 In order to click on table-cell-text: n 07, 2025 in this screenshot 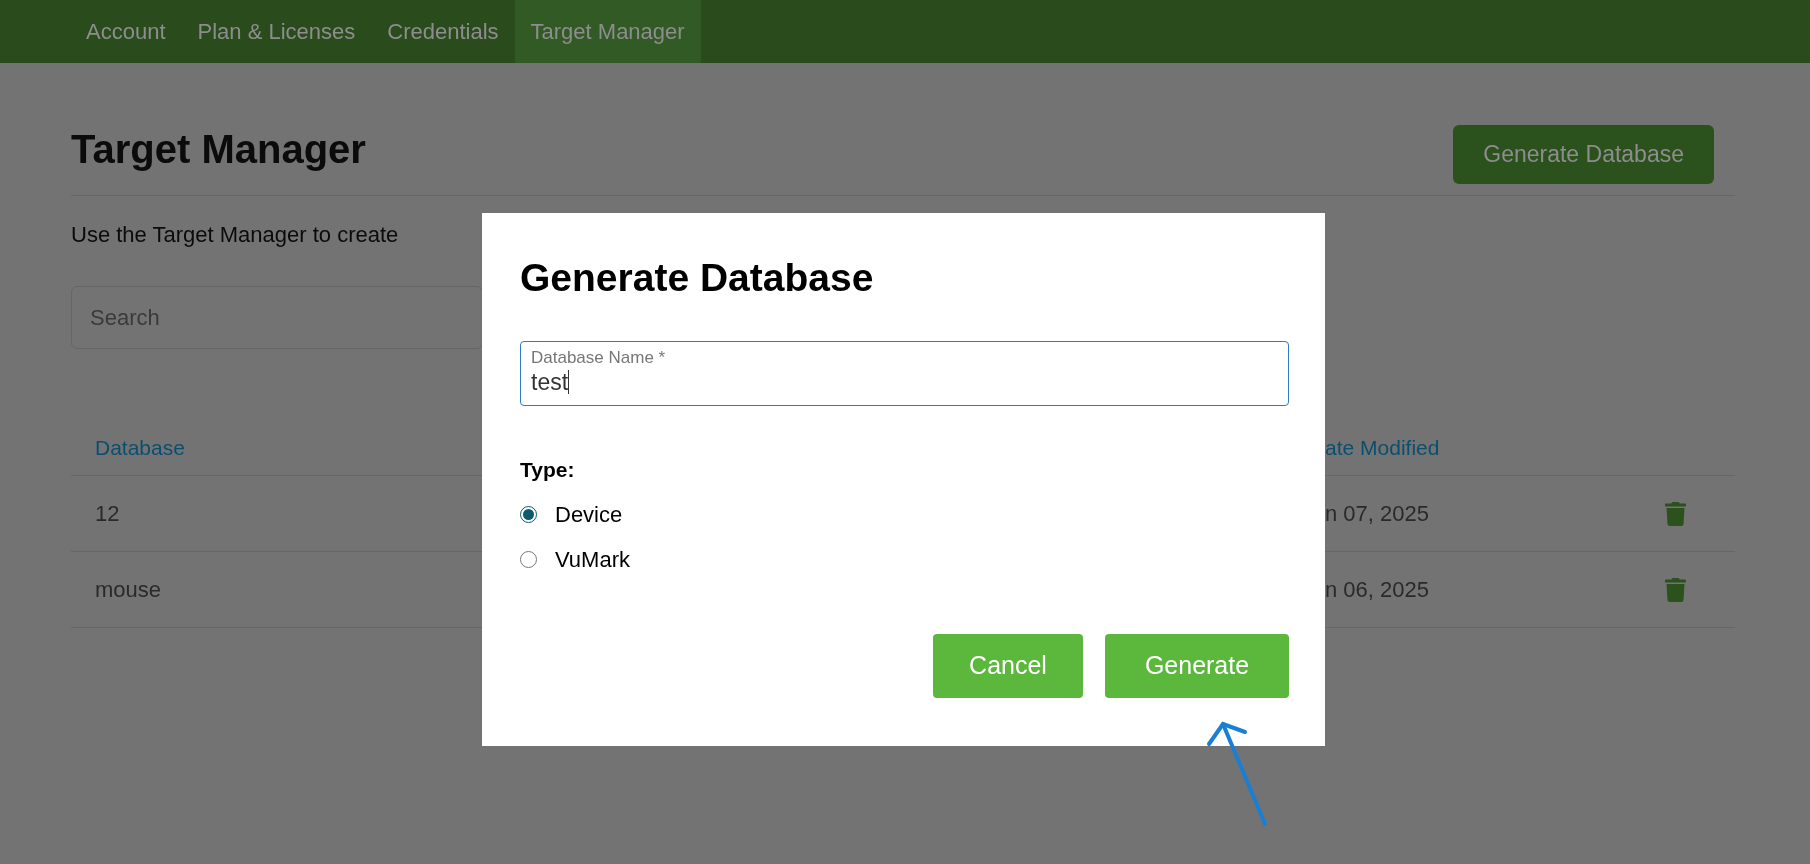, I will do `click(1377, 514)`.